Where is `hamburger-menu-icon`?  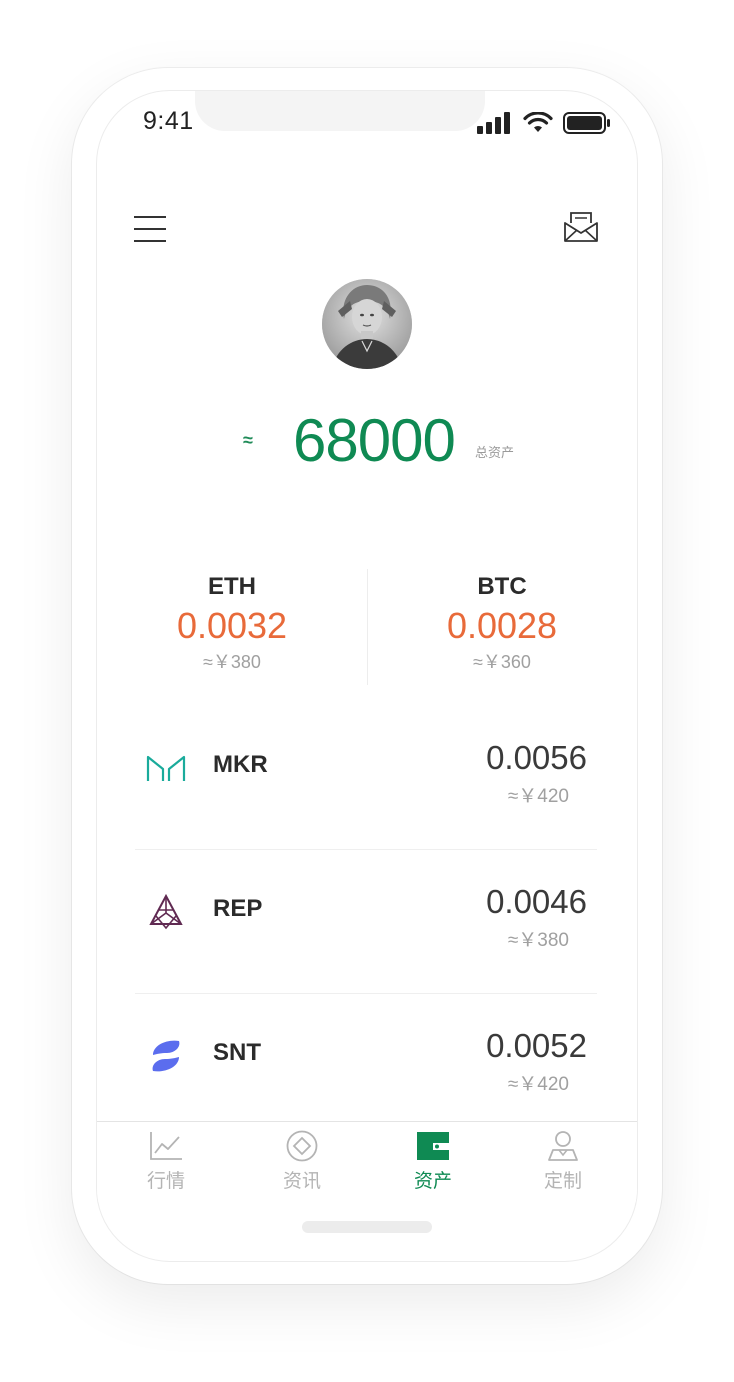 hamburger-menu-icon is located at coordinates (150, 229).